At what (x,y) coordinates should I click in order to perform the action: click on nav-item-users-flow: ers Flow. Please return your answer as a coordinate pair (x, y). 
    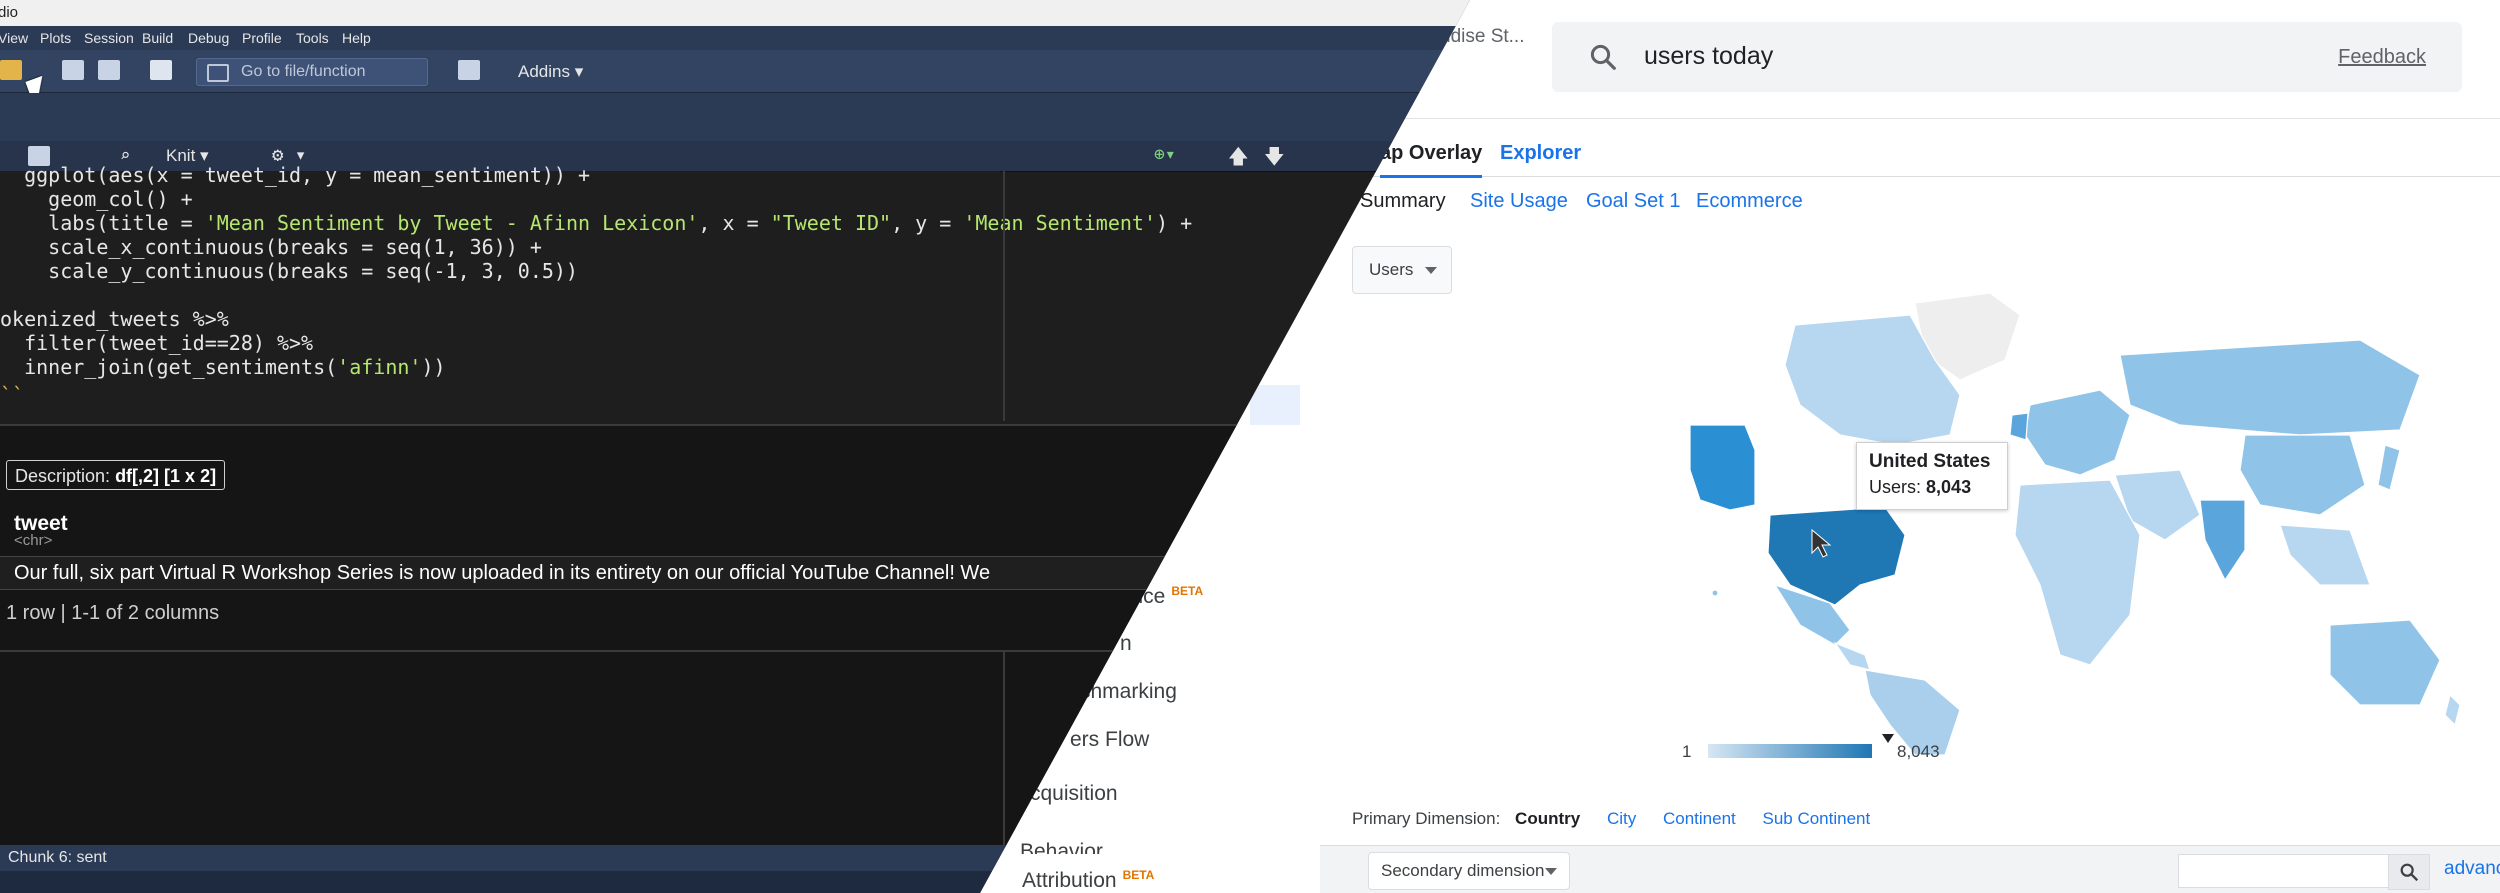
    Looking at the image, I should click on (1109, 740).